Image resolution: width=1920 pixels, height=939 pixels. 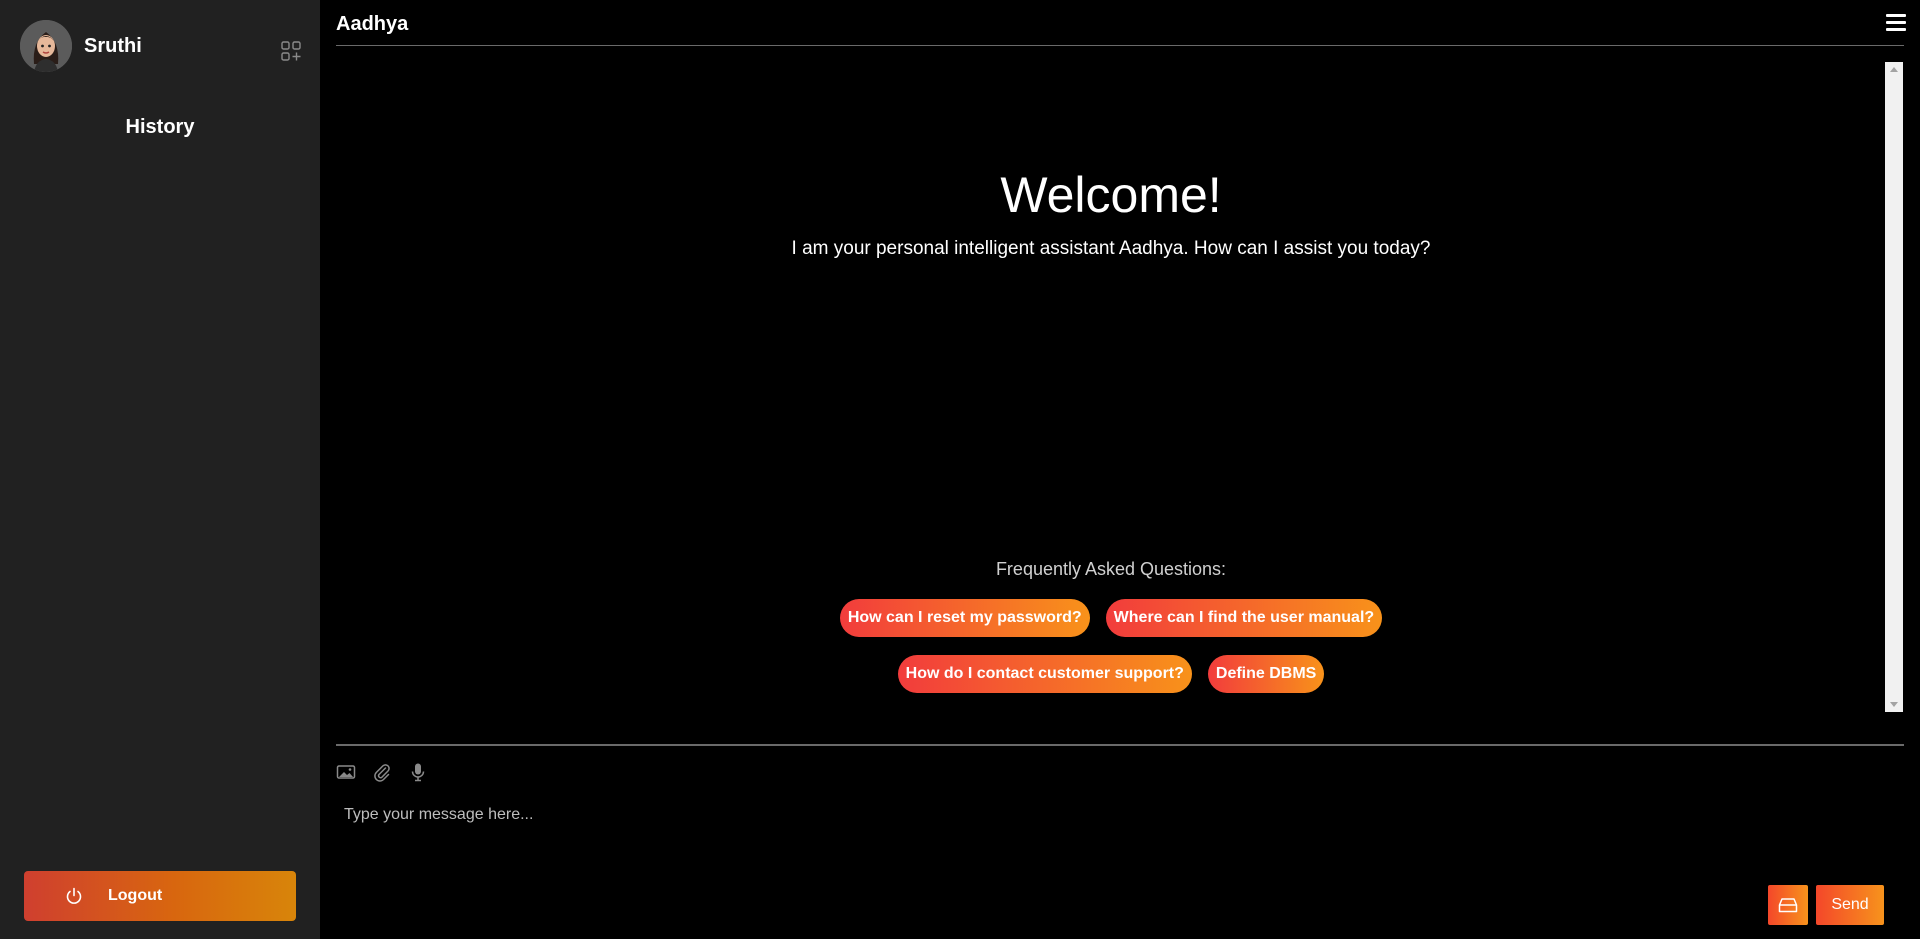 I want to click on grid-plus-icon, so click(x=291, y=51).